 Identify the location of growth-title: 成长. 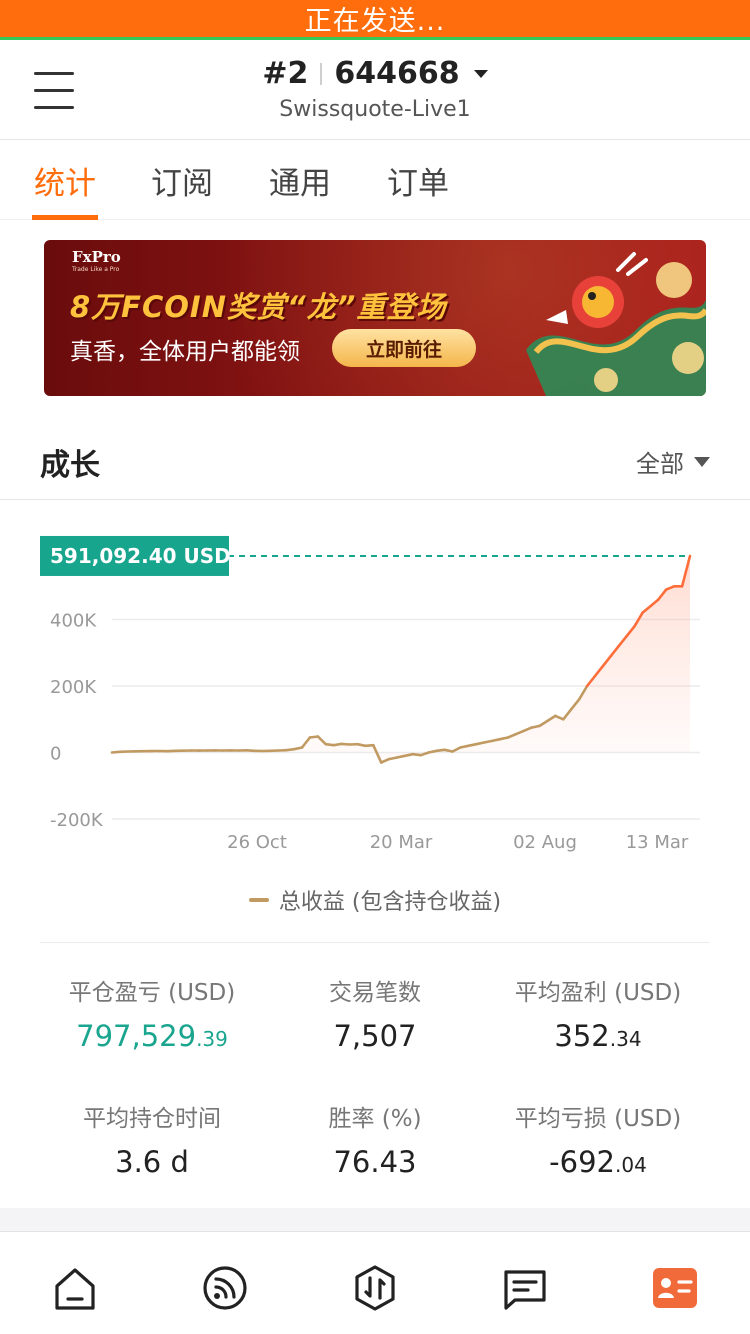
(70, 465).